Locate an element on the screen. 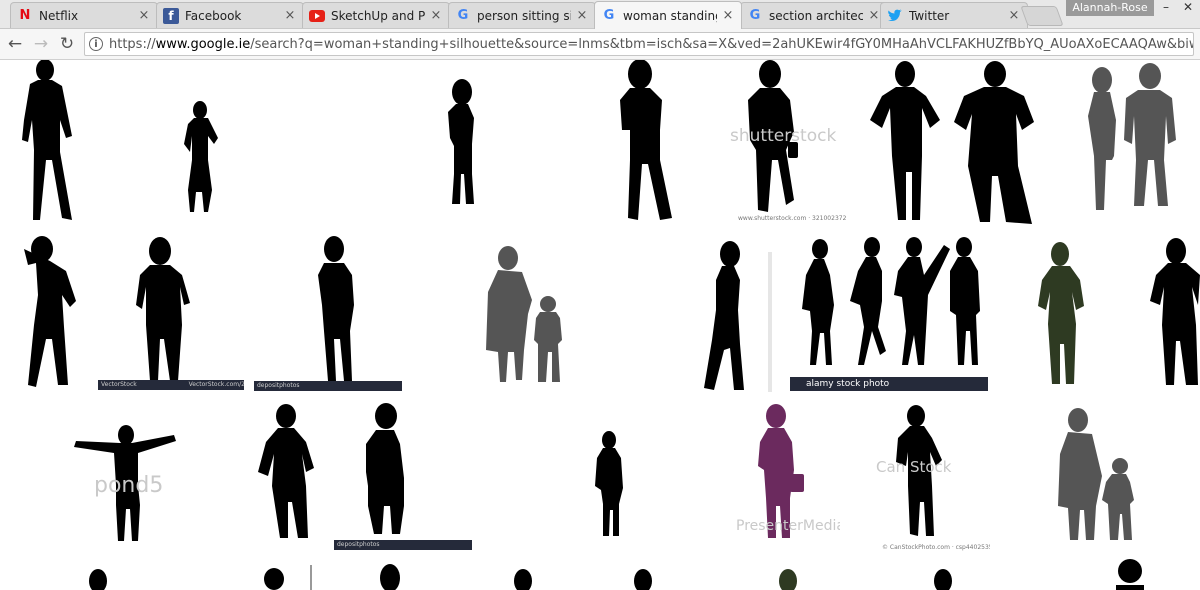  tab-netflix: N Netflix × is located at coordinates (84, 15).